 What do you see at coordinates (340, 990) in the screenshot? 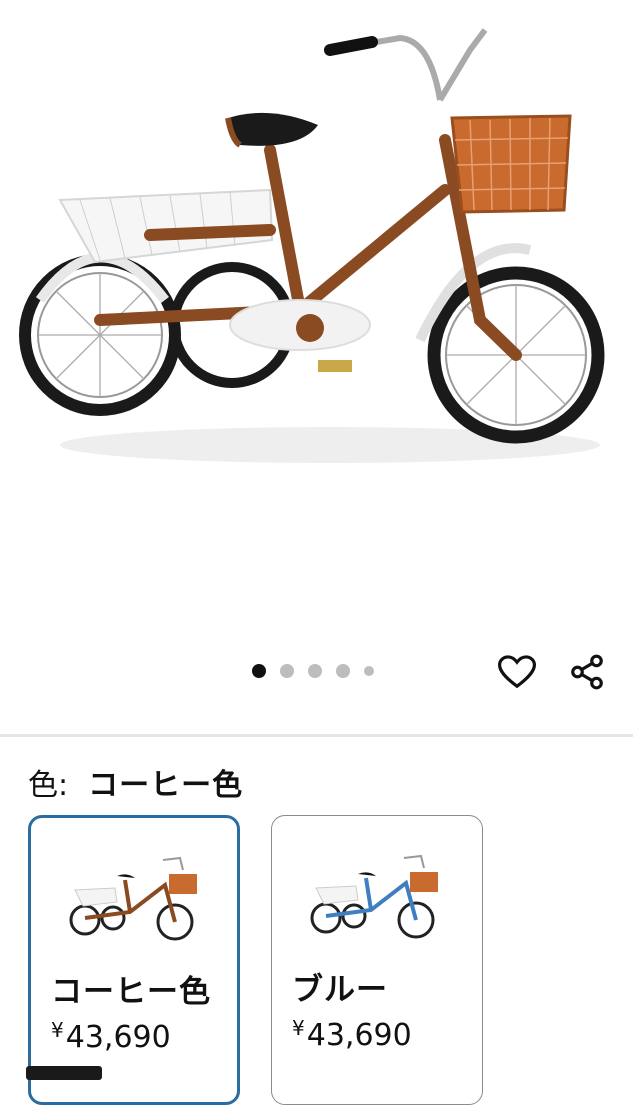
I see `option-name: ブルー` at bounding box center [340, 990].